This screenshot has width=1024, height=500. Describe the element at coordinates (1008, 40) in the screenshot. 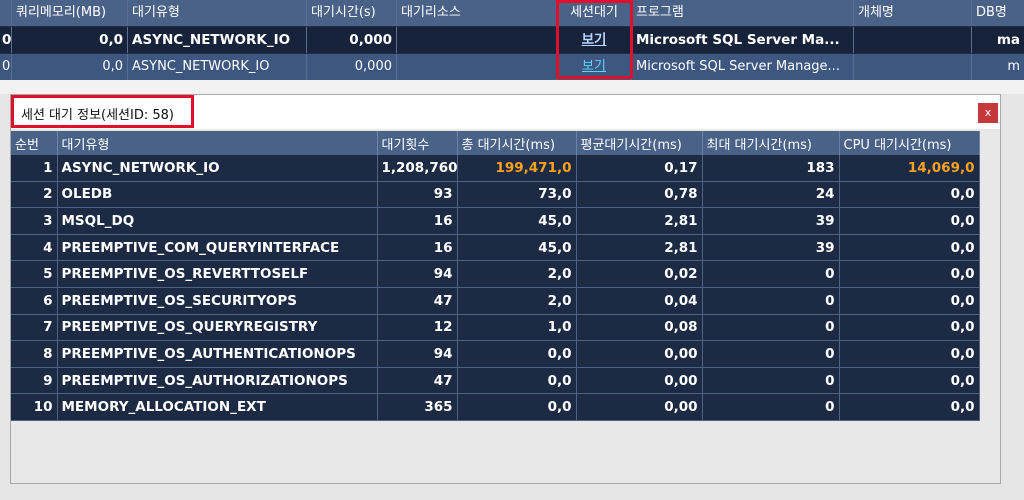

I see `cell-db-name: ma` at that location.